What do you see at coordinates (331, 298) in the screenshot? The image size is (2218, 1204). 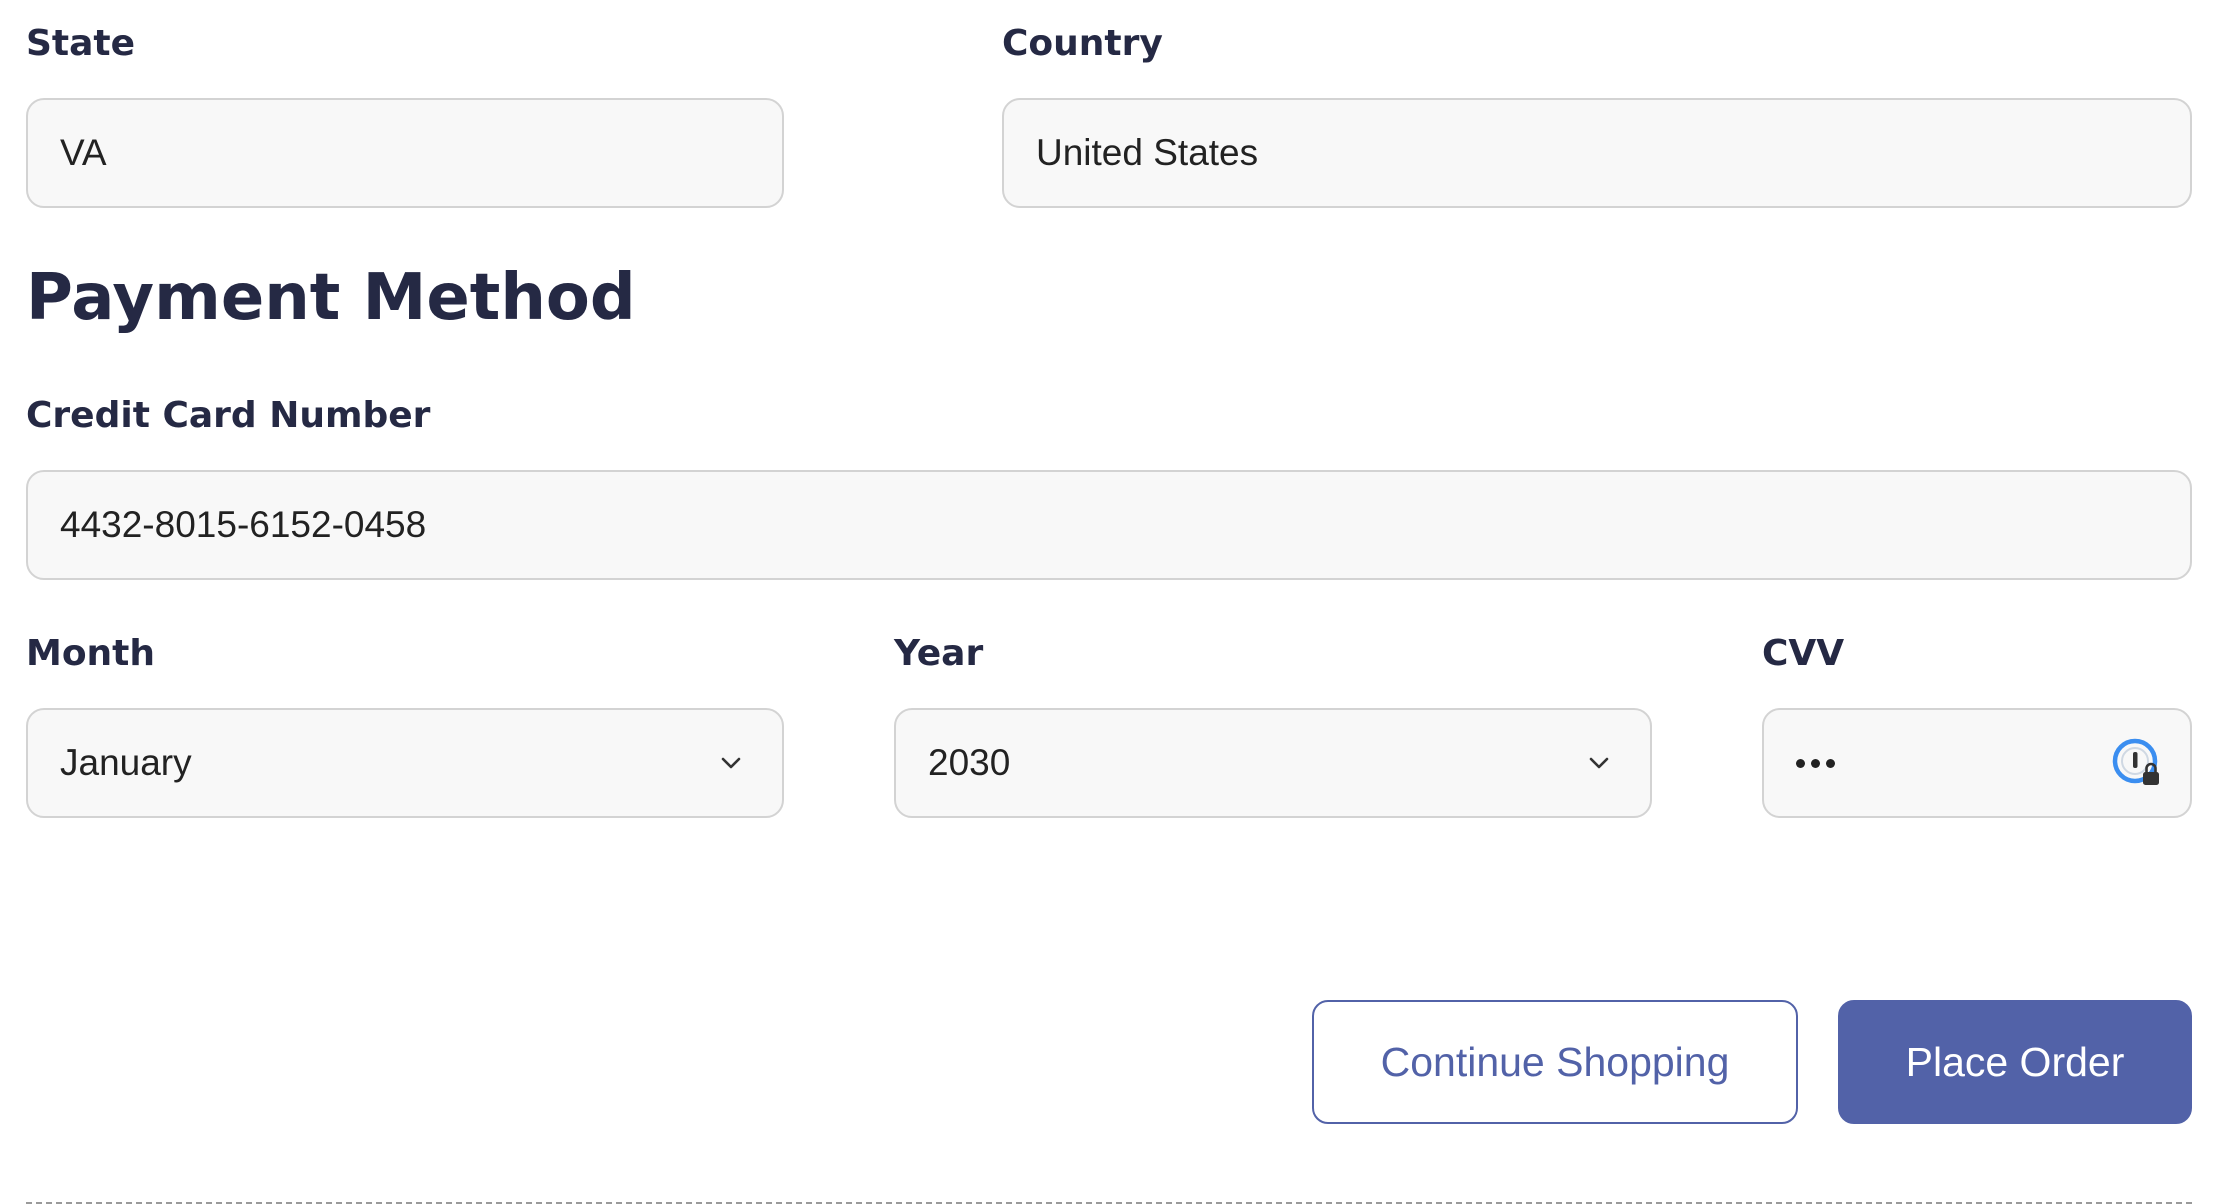 I see `payment-method-heading: Payment Method` at bounding box center [331, 298].